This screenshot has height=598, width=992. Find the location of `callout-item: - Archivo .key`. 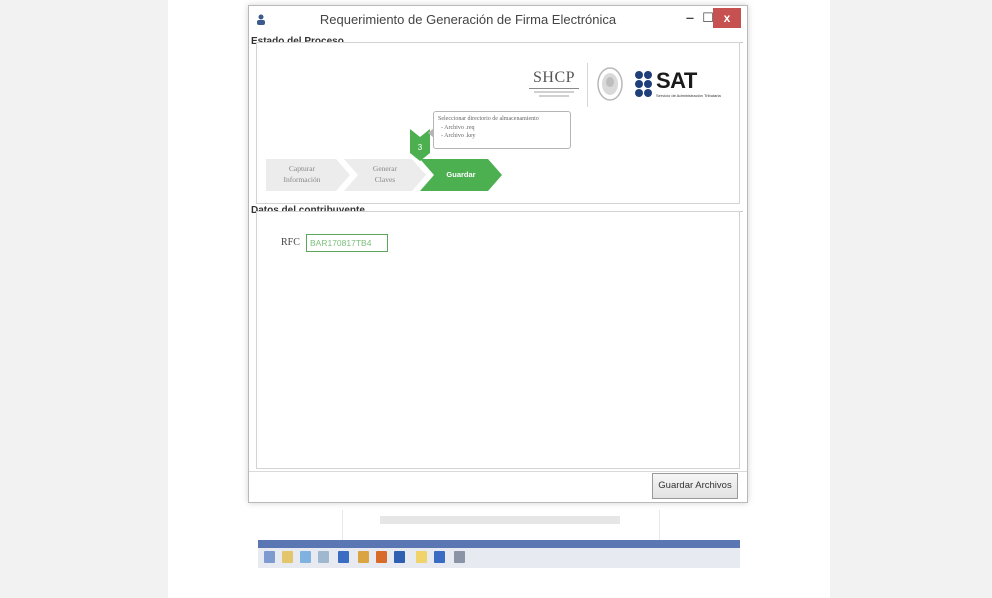

callout-item: - Archivo .key is located at coordinates (458, 136).